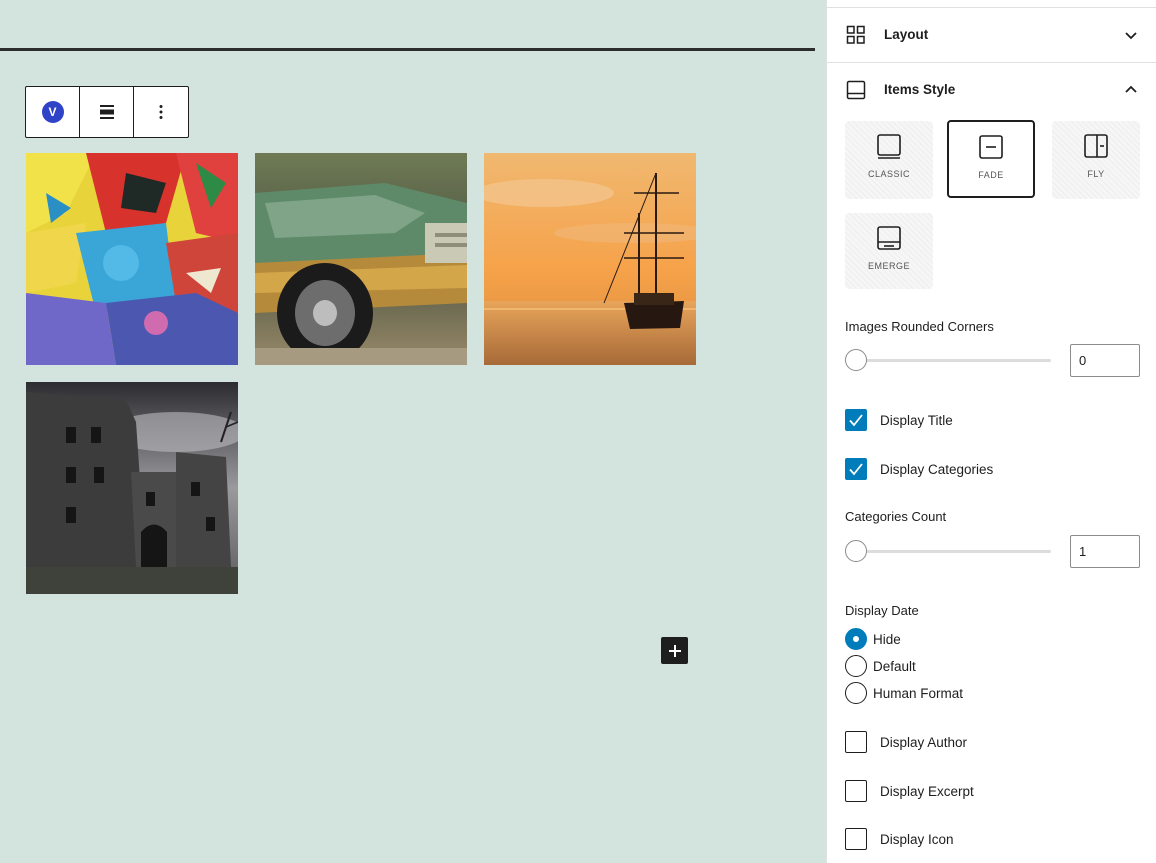 The width and height of the screenshot is (1156, 863). I want to click on display-excerpt-toggle: Display Excerpt, so click(909, 791).